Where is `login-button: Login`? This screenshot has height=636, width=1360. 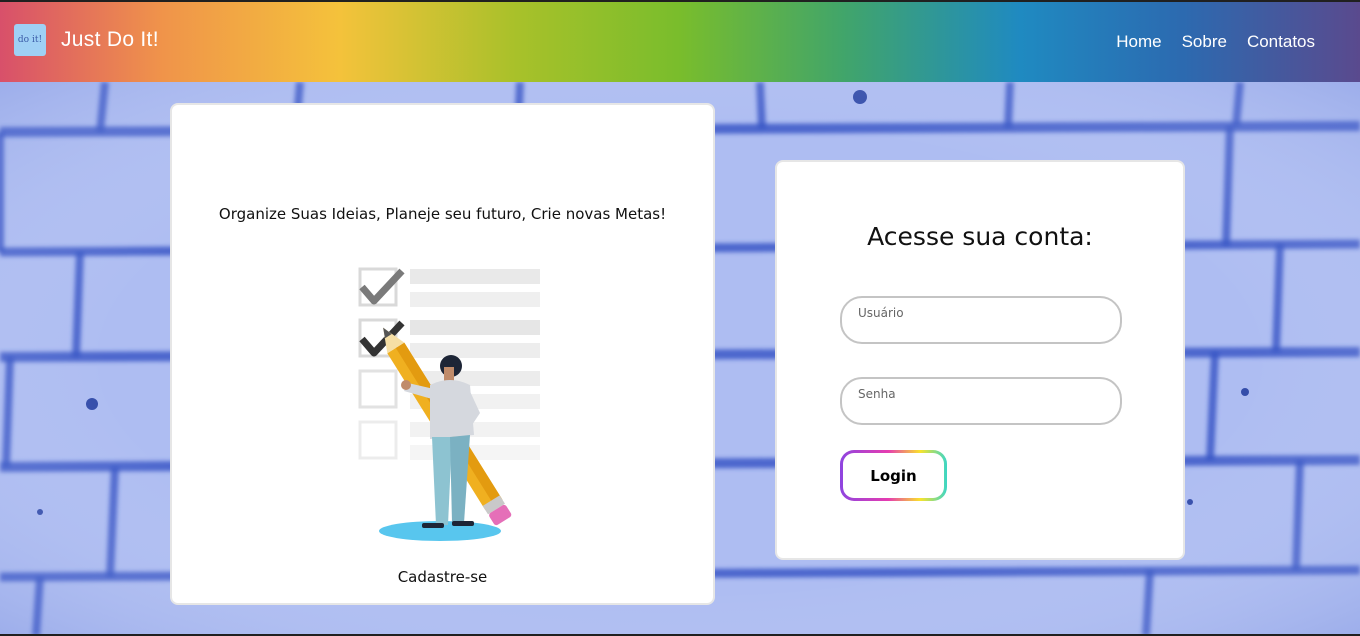
login-button: Login is located at coordinates (893, 475).